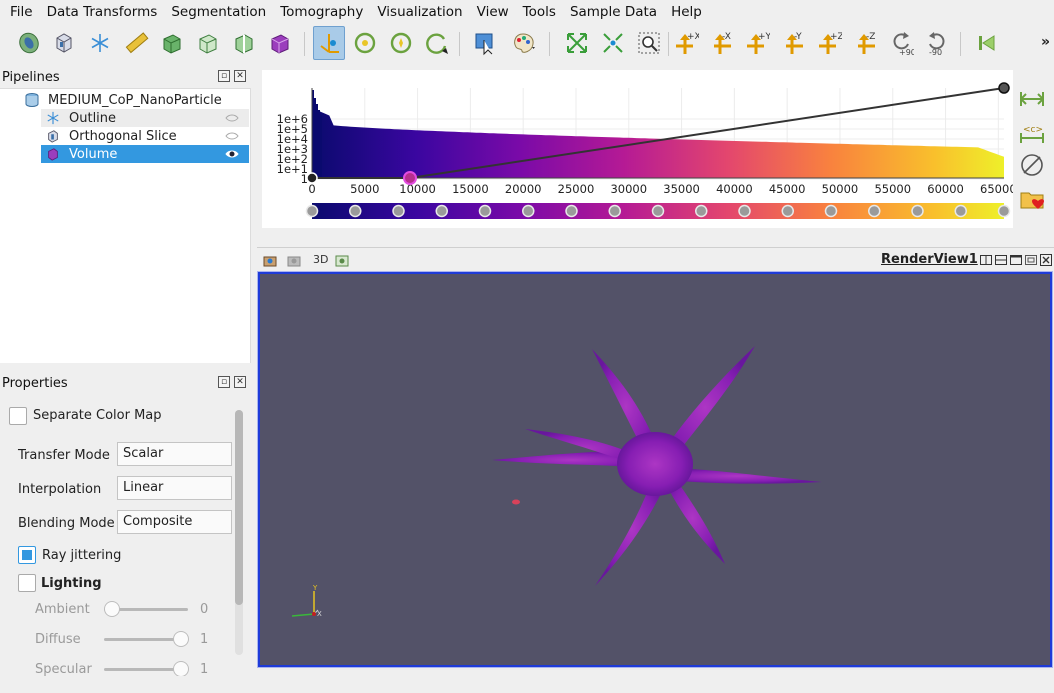  Describe the element at coordinates (27, 583) in the screenshot. I see `lighting-checkbox` at that location.